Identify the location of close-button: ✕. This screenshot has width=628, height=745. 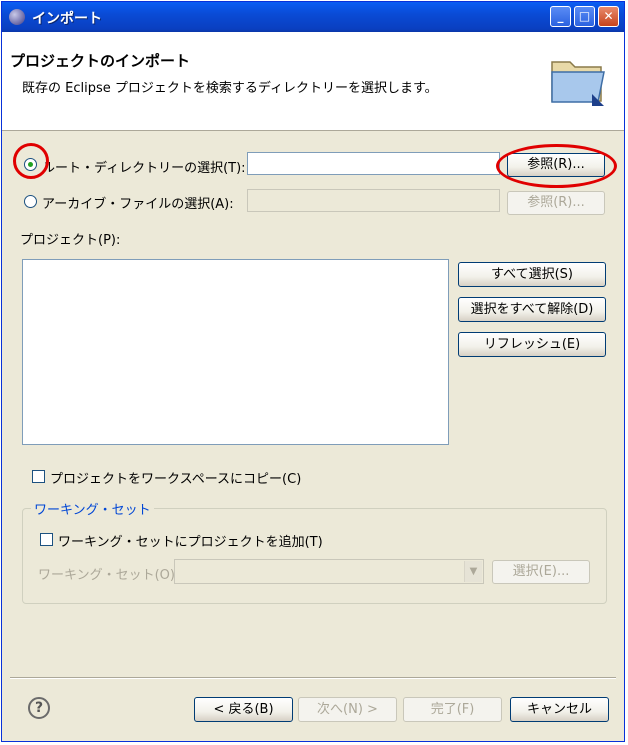
(608, 16).